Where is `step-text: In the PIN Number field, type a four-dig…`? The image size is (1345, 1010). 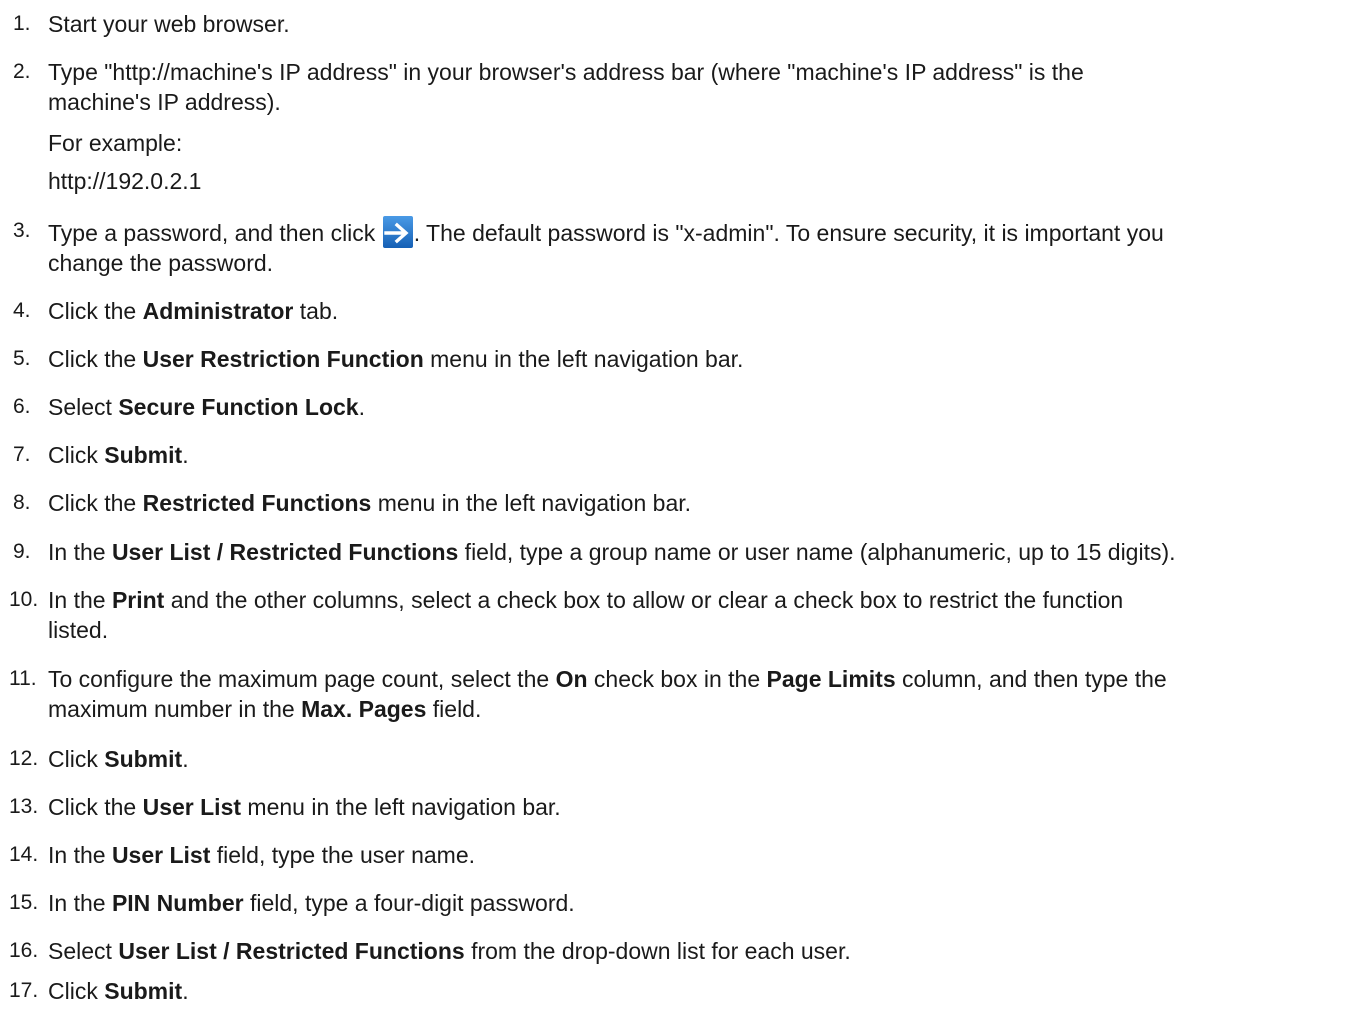
step-text: In the PIN Number field, type a four-dig… is located at coordinates (696, 903).